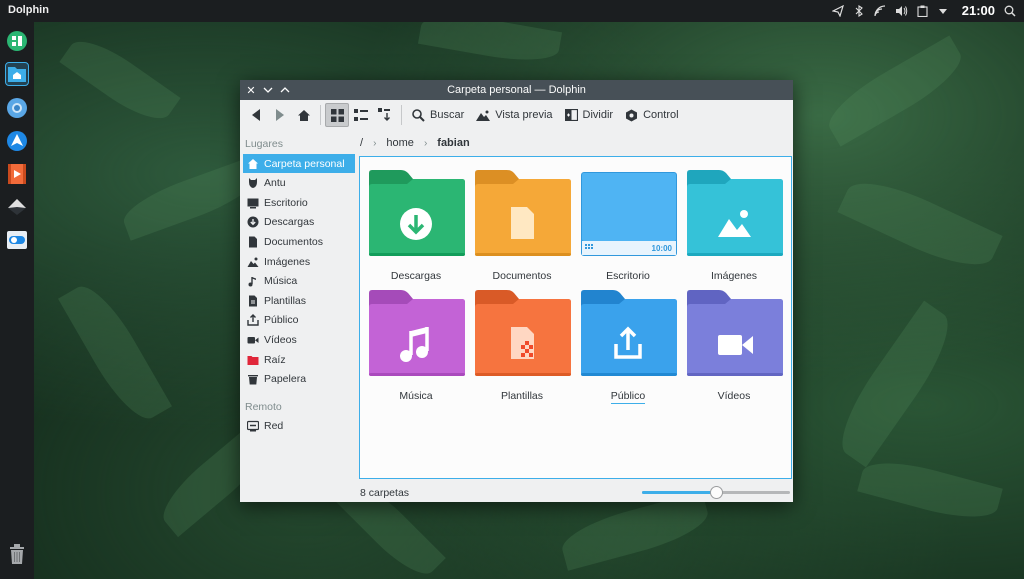  Describe the element at coordinates (734, 349) in the screenshot. I see `folder-item: Vídeos` at that location.